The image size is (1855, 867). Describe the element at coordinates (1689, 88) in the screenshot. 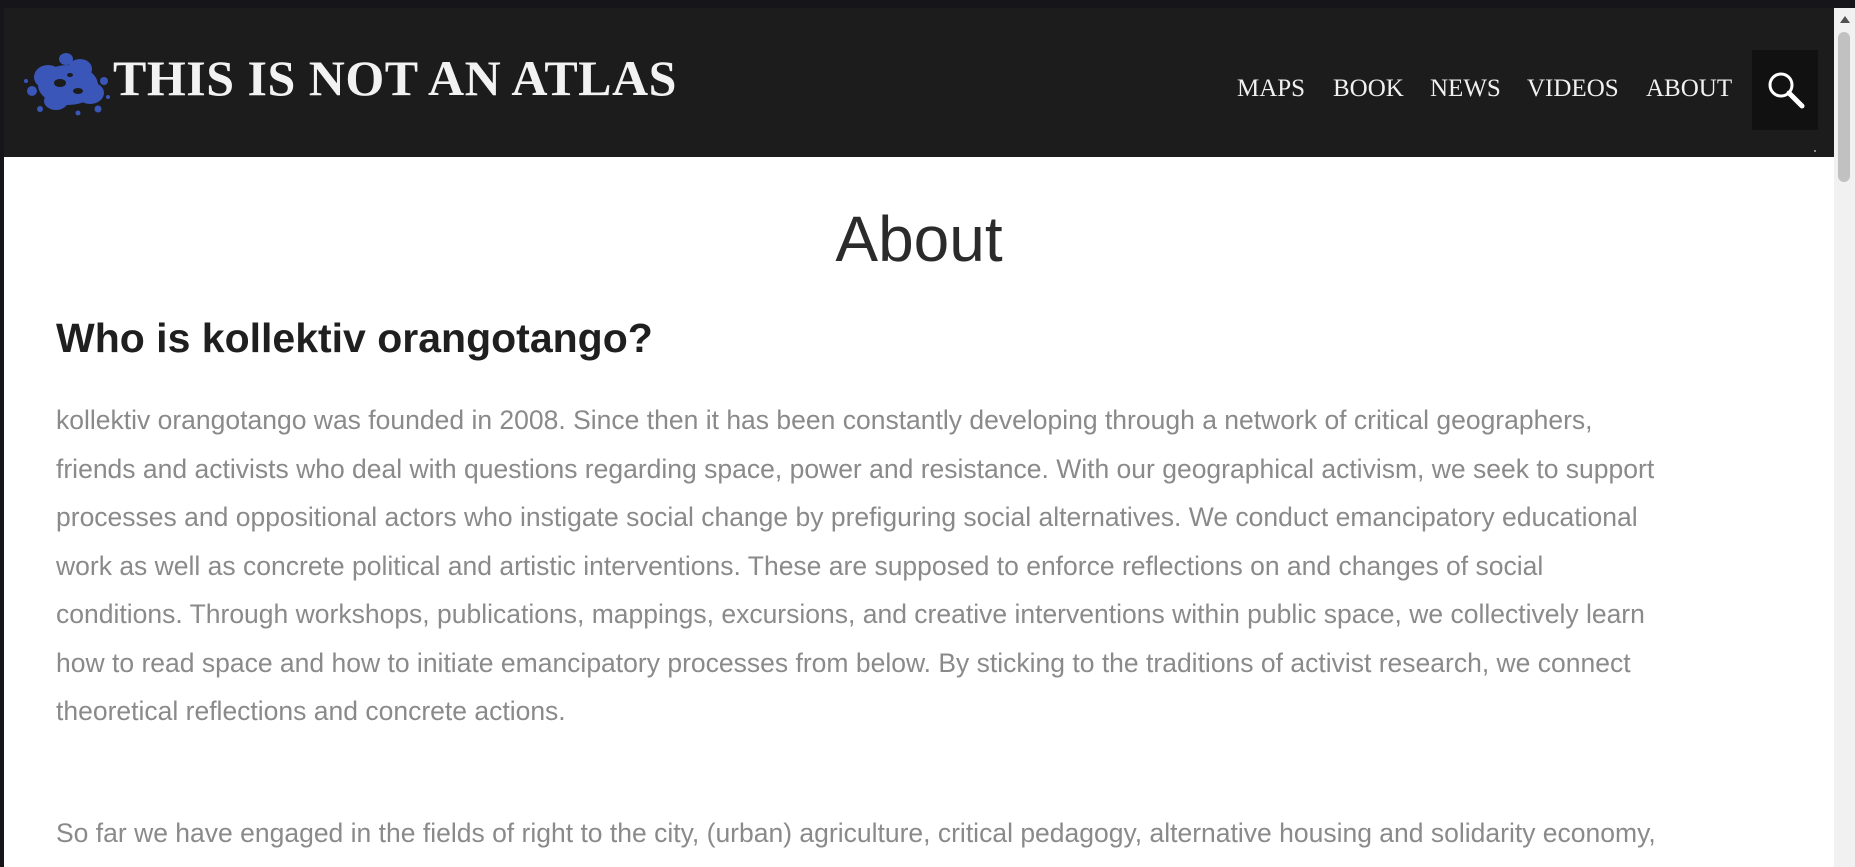

I see `nav-item-about: ABOUT` at that location.